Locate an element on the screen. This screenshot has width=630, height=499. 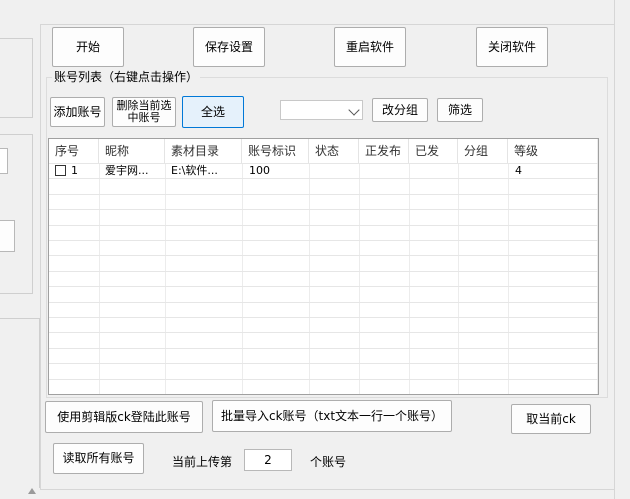
right-edge is located at coordinates (622, 249).